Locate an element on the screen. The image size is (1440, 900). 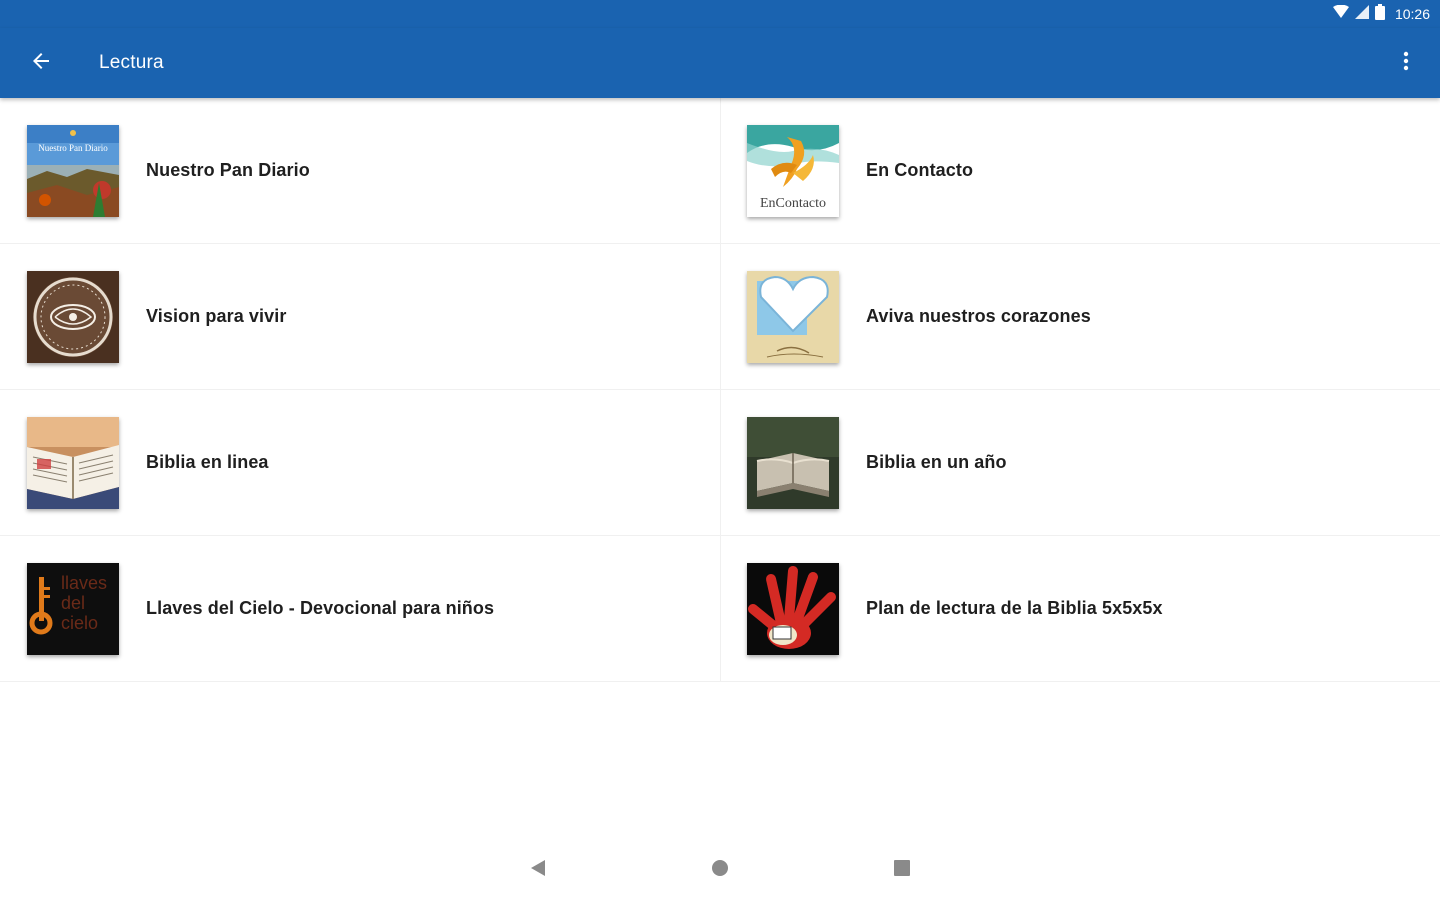
biblia-en-un-ano-thumbnail is located at coordinates (793, 462).